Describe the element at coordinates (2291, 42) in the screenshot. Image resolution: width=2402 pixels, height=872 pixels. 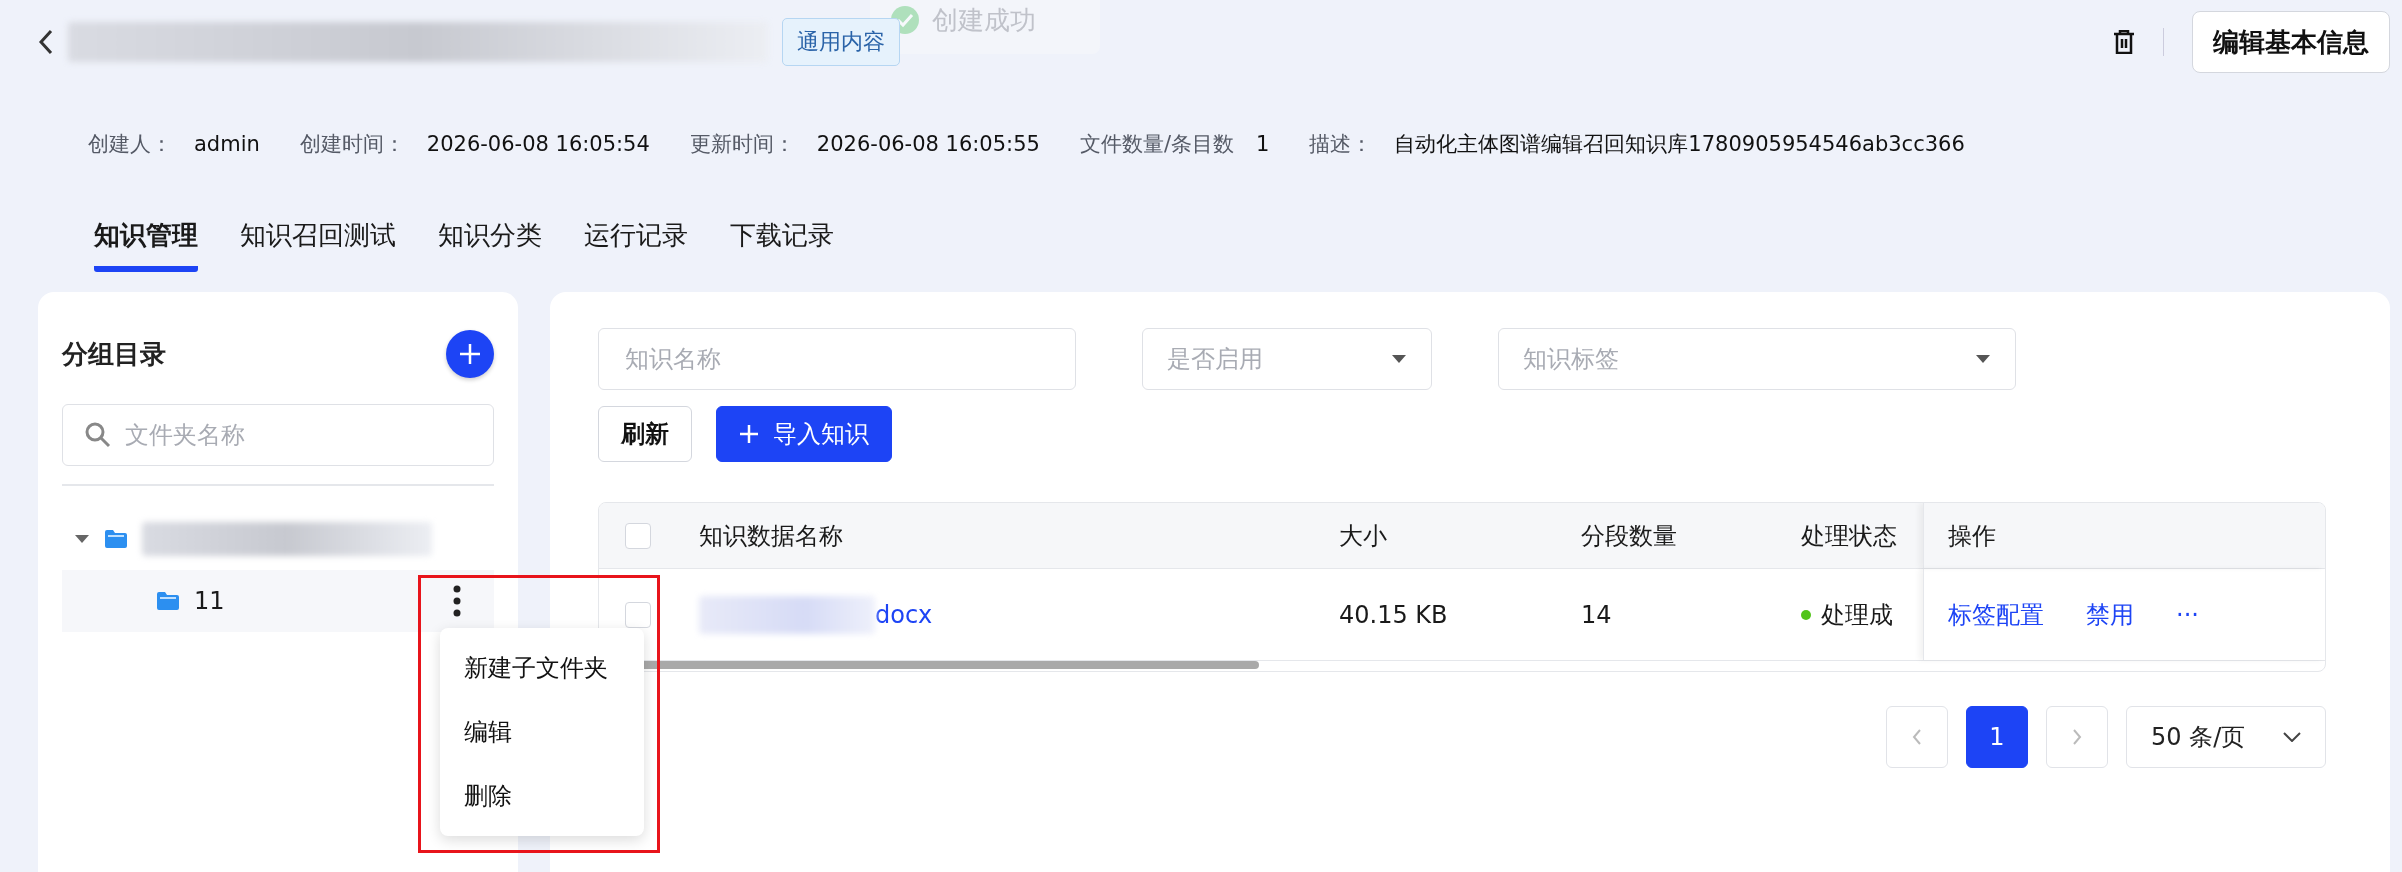
I see `edit-info-button: 编辑基本信息` at that location.